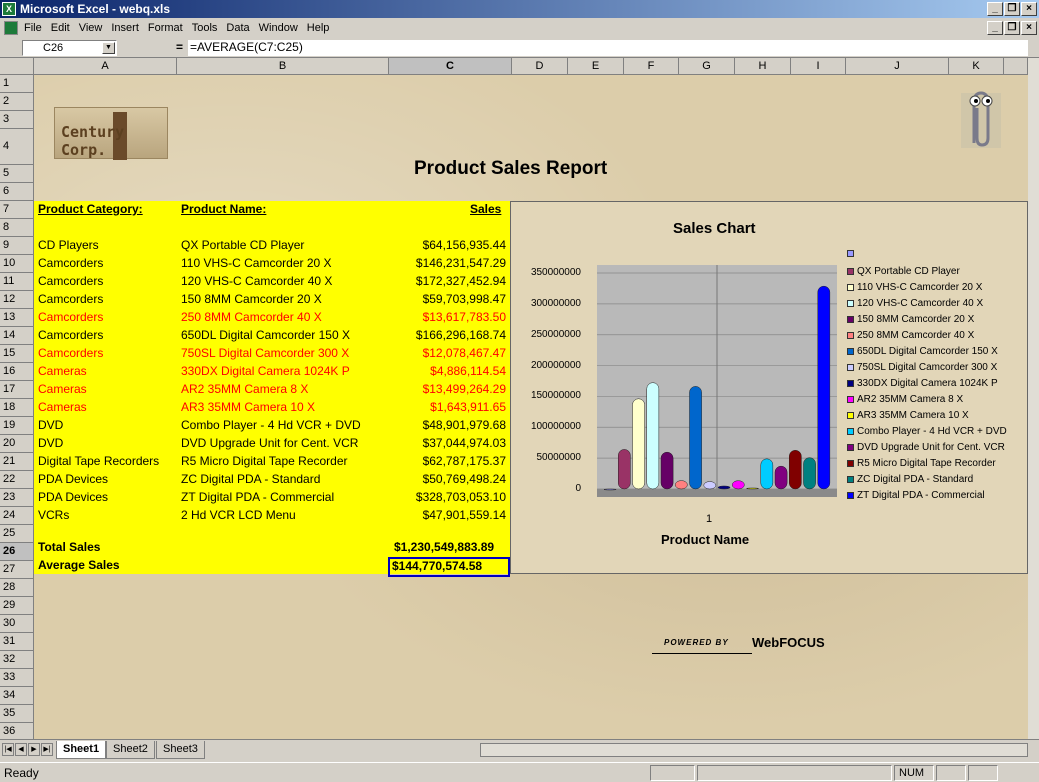  I want to click on cell-product-category: PDA Devices, so click(73, 479).